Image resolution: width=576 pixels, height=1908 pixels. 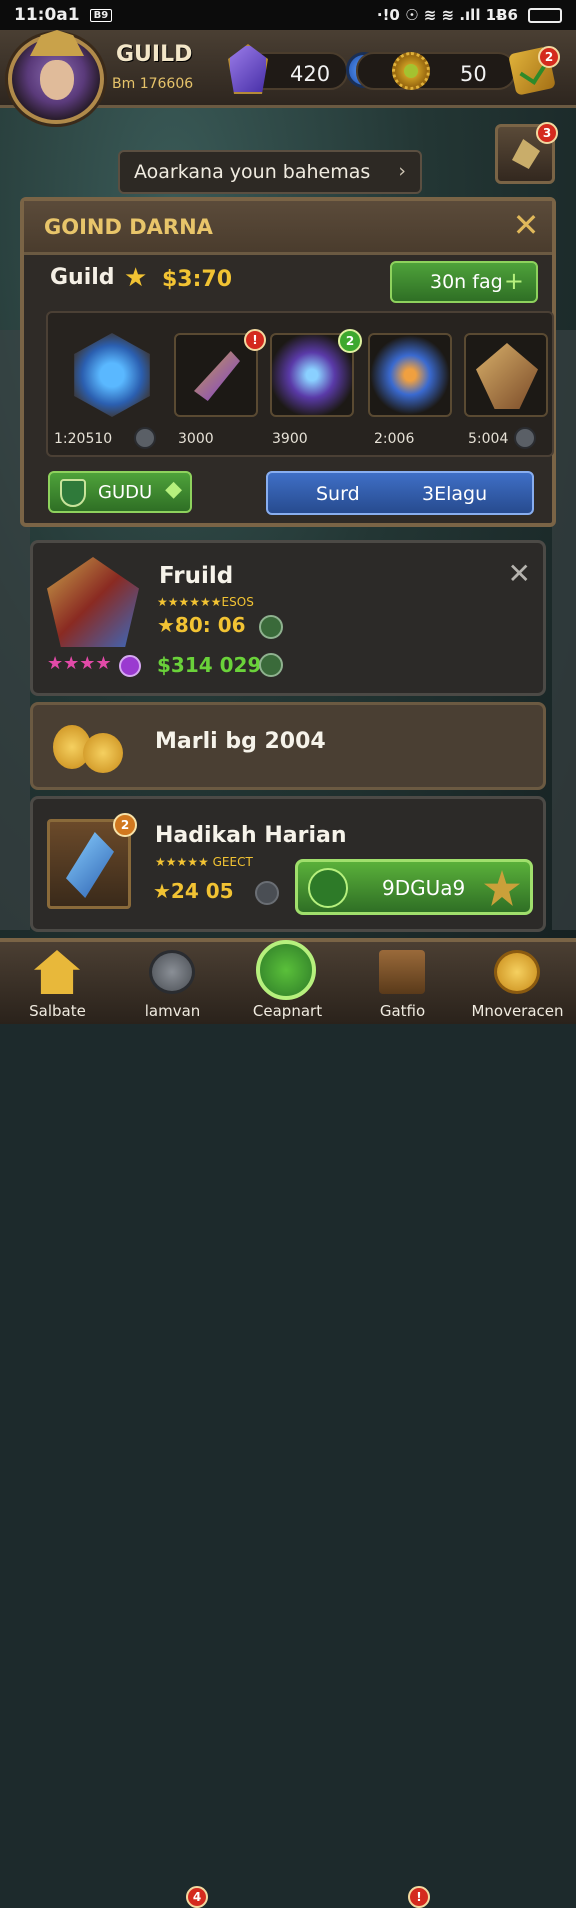 What do you see at coordinates (447, 15) in the screenshot?
I see `status-indicators: ·!0 ☉ ≋ ≋ .ıll 1Ƀ6` at bounding box center [447, 15].